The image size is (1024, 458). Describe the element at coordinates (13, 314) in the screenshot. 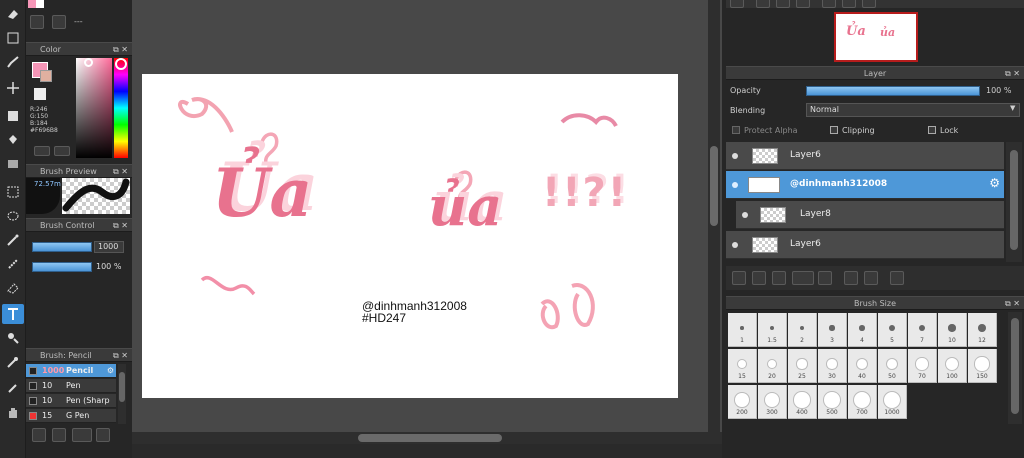

I see `text-tool-icon` at that location.